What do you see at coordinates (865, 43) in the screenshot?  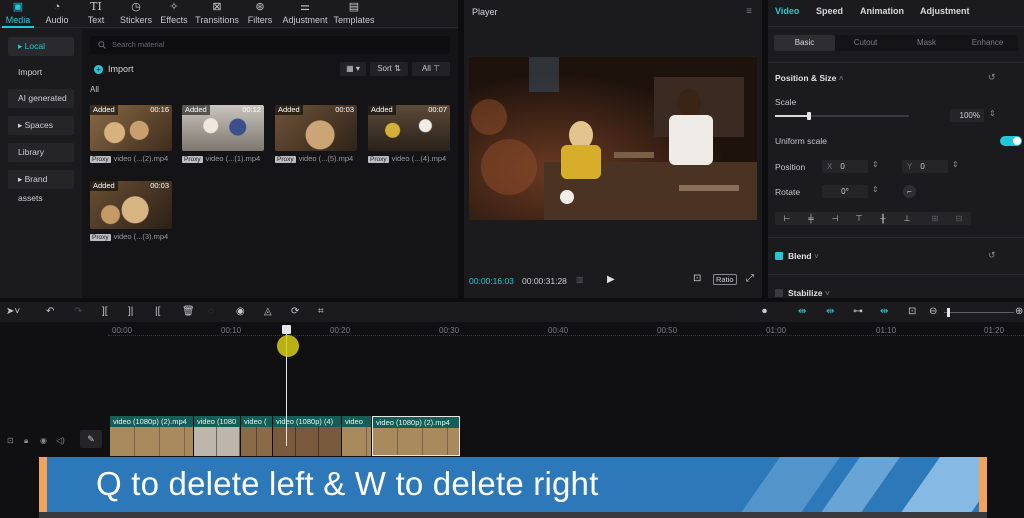 I see `subtab-cutout: Cutout` at bounding box center [865, 43].